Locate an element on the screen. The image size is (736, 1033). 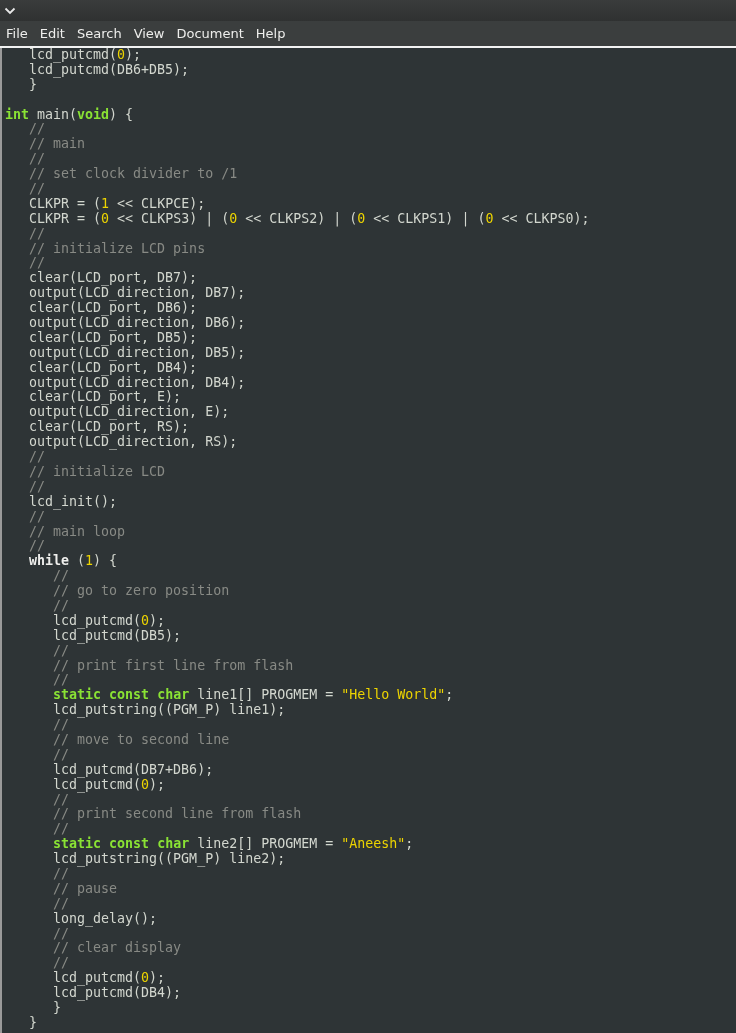
code-line: int main(void) { is located at coordinates (69, 115).